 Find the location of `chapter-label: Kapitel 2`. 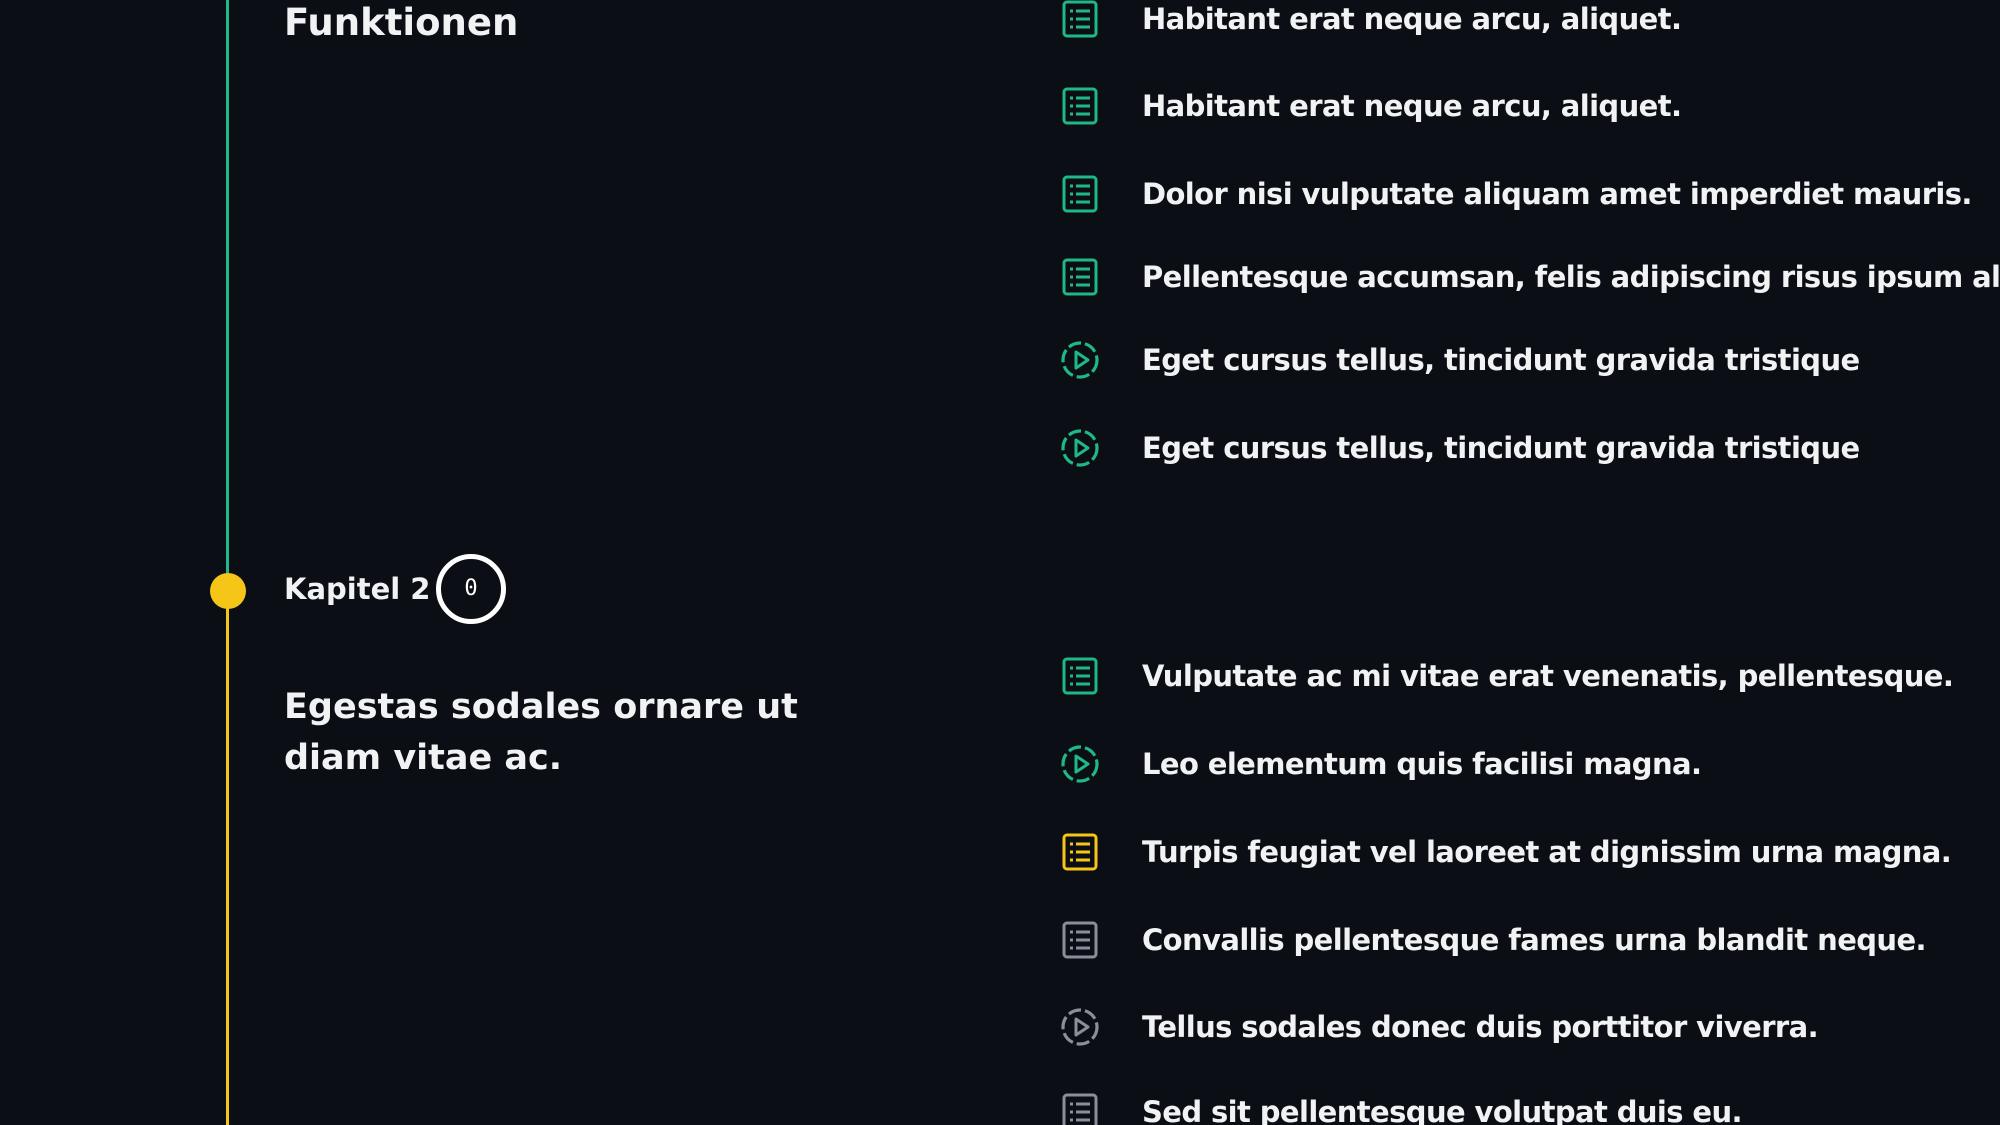

chapter-label: Kapitel 2 is located at coordinates (357, 589).